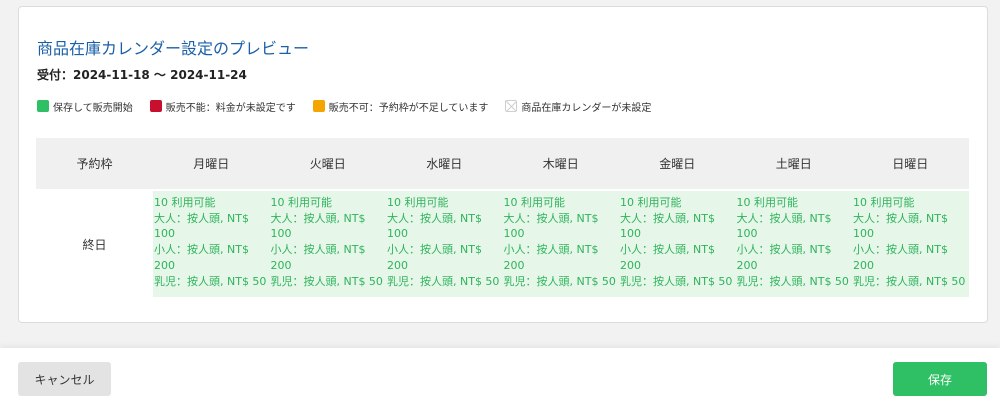  What do you see at coordinates (677, 164) in the screenshot?
I see `header-friday: 金曜日` at bounding box center [677, 164].